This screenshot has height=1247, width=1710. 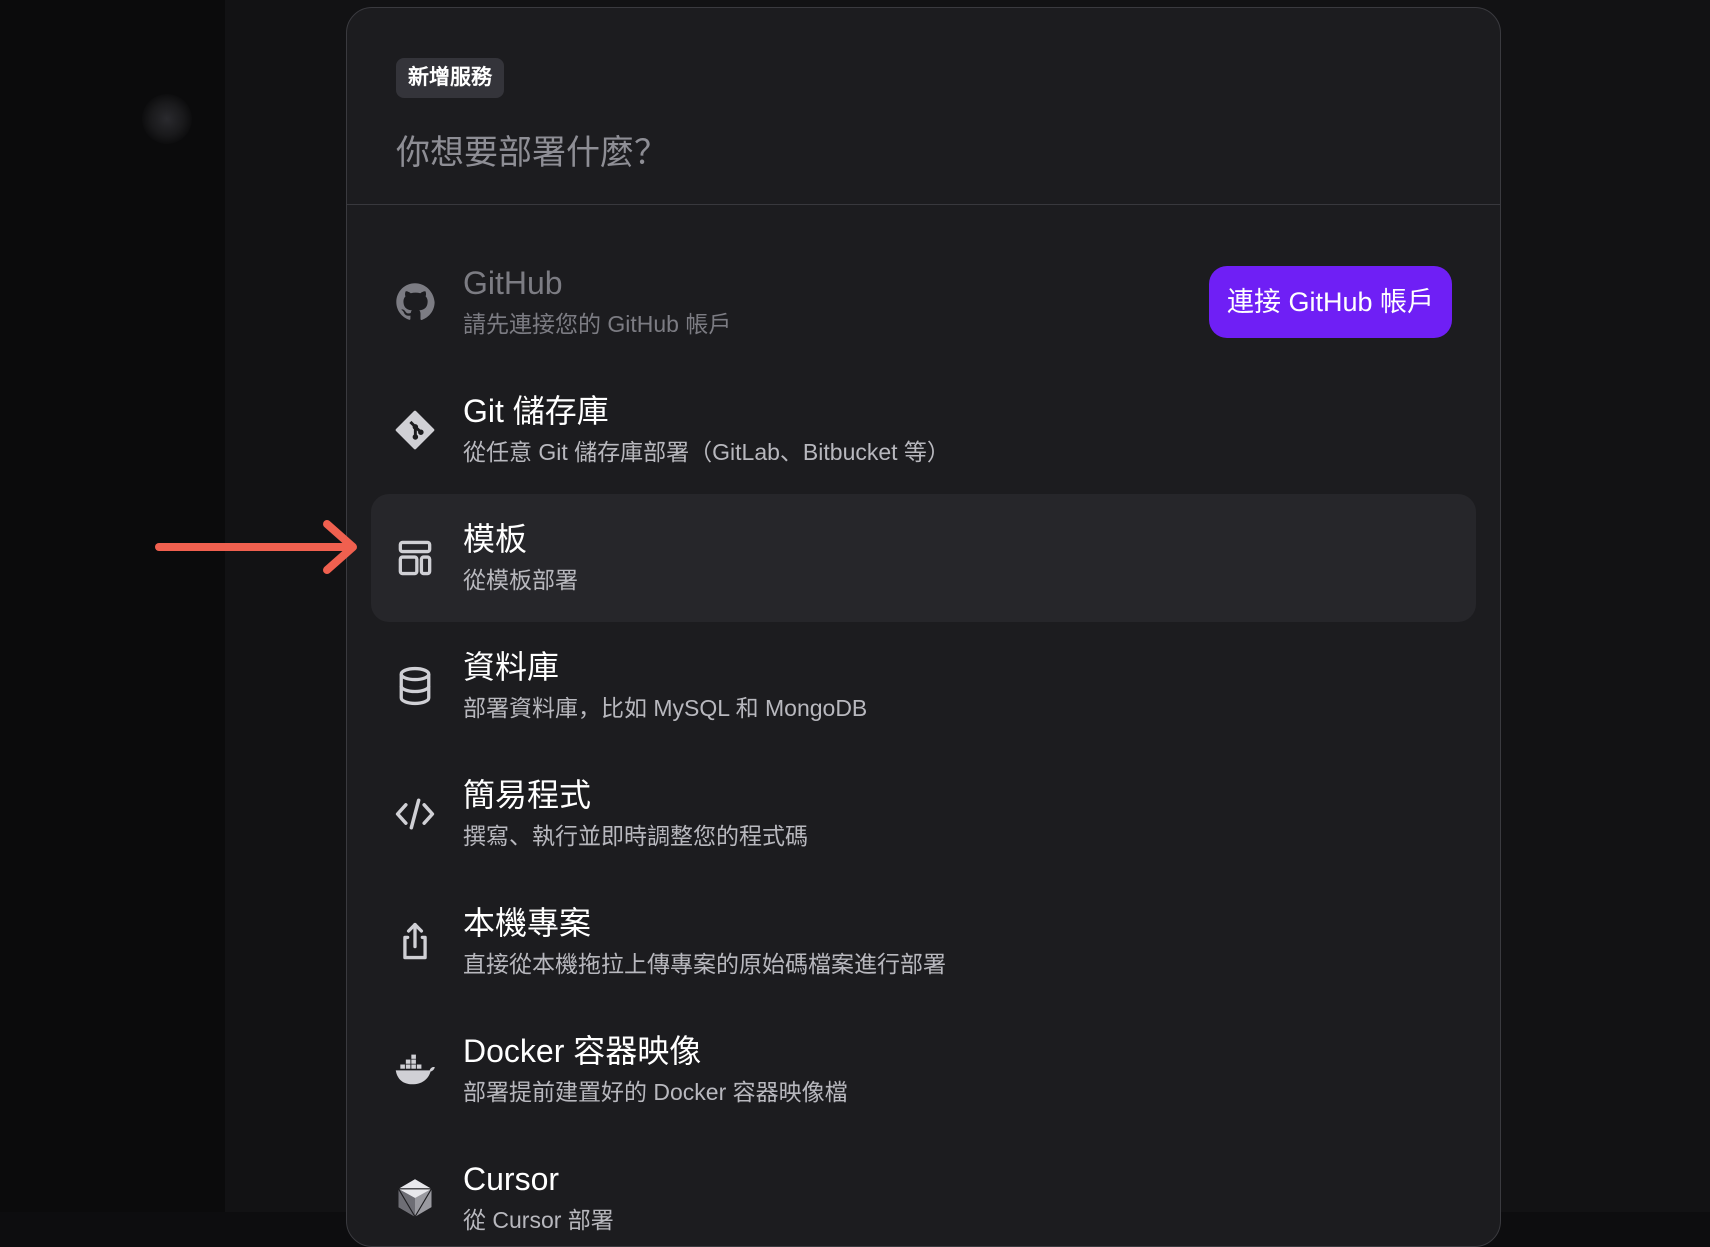 I want to click on cursor-icon, so click(x=415, y=1198).